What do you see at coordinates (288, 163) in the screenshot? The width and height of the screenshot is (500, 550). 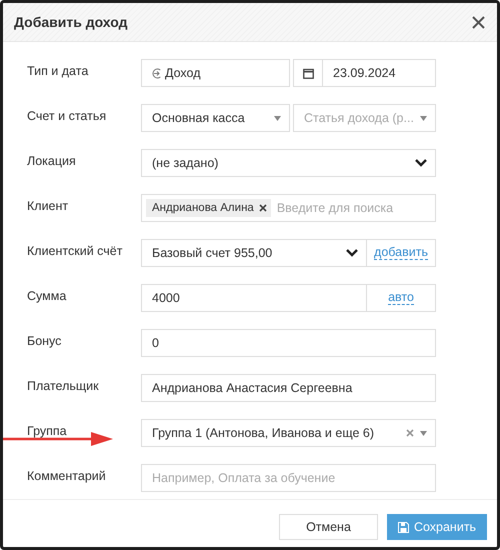 I see `location-dropdown: (не задано)` at bounding box center [288, 163].